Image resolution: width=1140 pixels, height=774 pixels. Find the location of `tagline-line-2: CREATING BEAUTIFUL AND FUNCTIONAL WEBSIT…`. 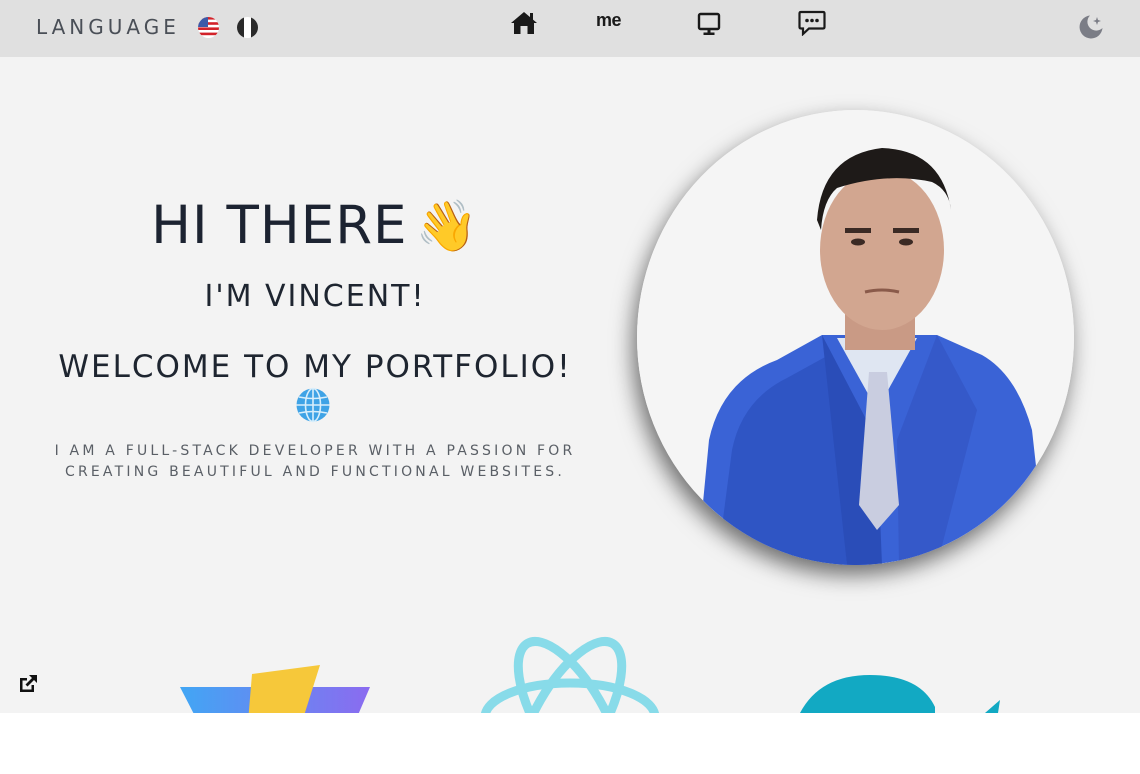

tagline-line-2: CREATING BEAUTIFUL AND FUNCTIONAL WEBSIT… is located at coordinates (315, 472).